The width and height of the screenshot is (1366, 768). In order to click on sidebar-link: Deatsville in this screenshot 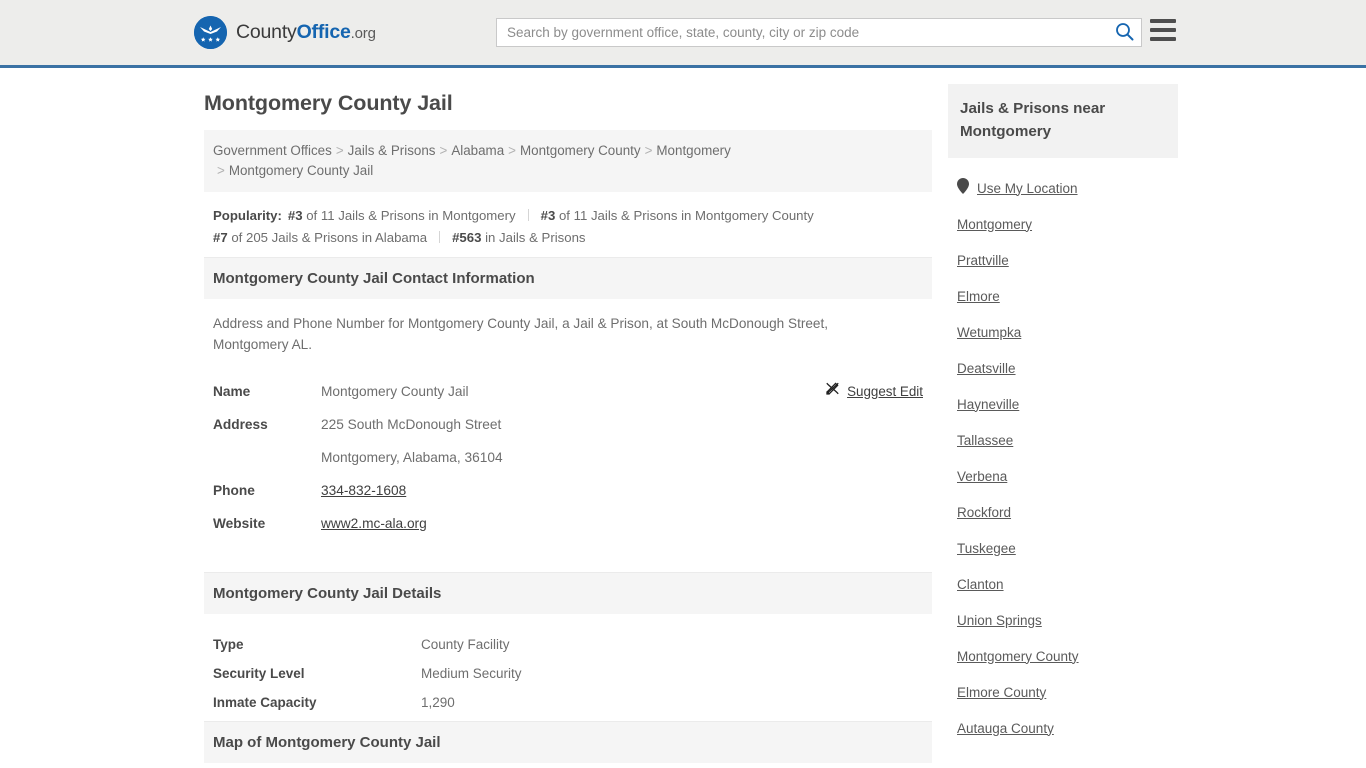, I will do `click(986, 368)`.